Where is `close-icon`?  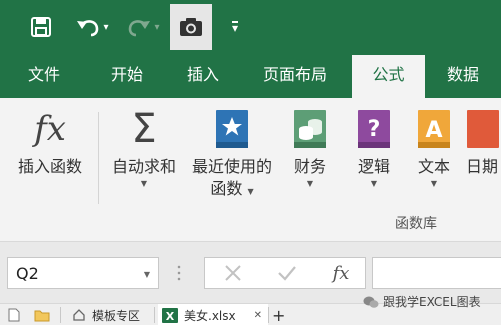 close-icon is located at coordinates (233, 273).